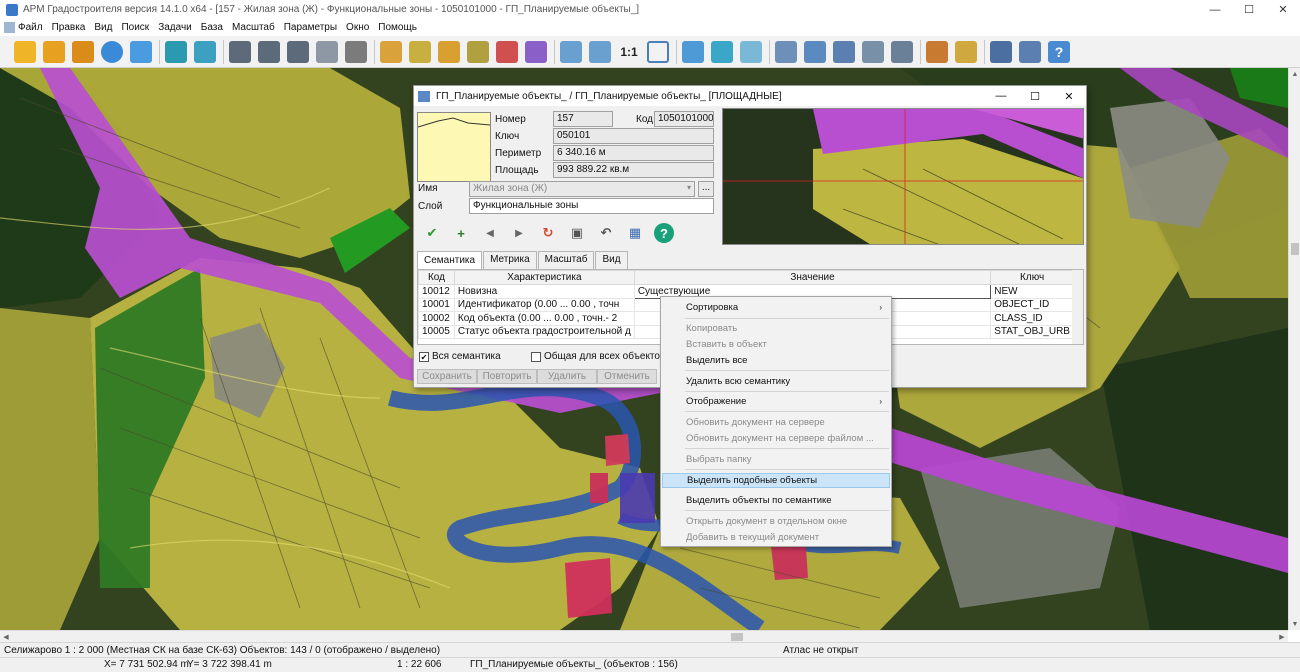  I want to click on menu-item-choose-folder: Выбрать папку, so click(776, 459).